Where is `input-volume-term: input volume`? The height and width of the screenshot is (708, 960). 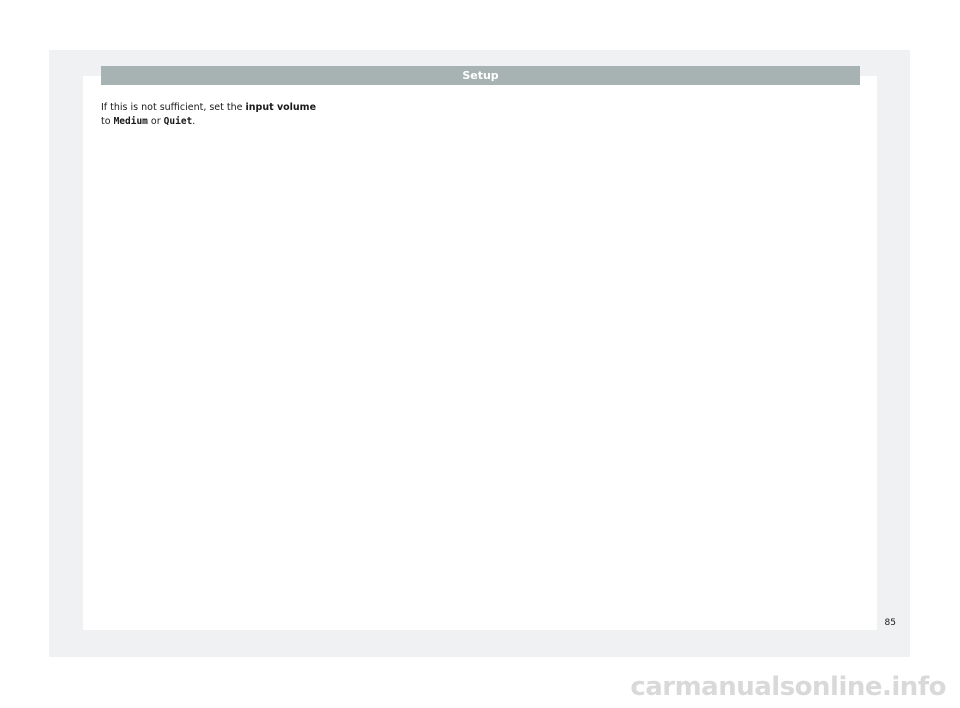 input-volume-term: input volume is located at coordinates (281, 107).